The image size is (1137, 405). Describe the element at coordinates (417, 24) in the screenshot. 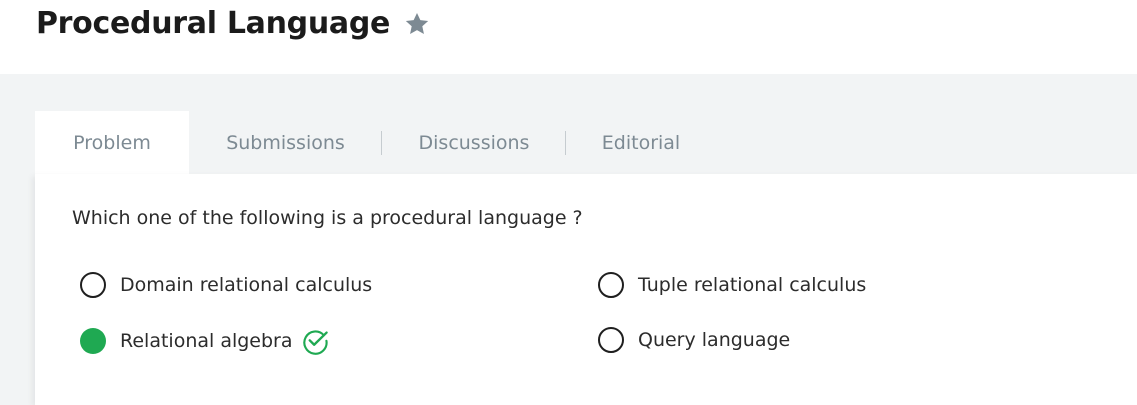

I see `star-icon` at that location.